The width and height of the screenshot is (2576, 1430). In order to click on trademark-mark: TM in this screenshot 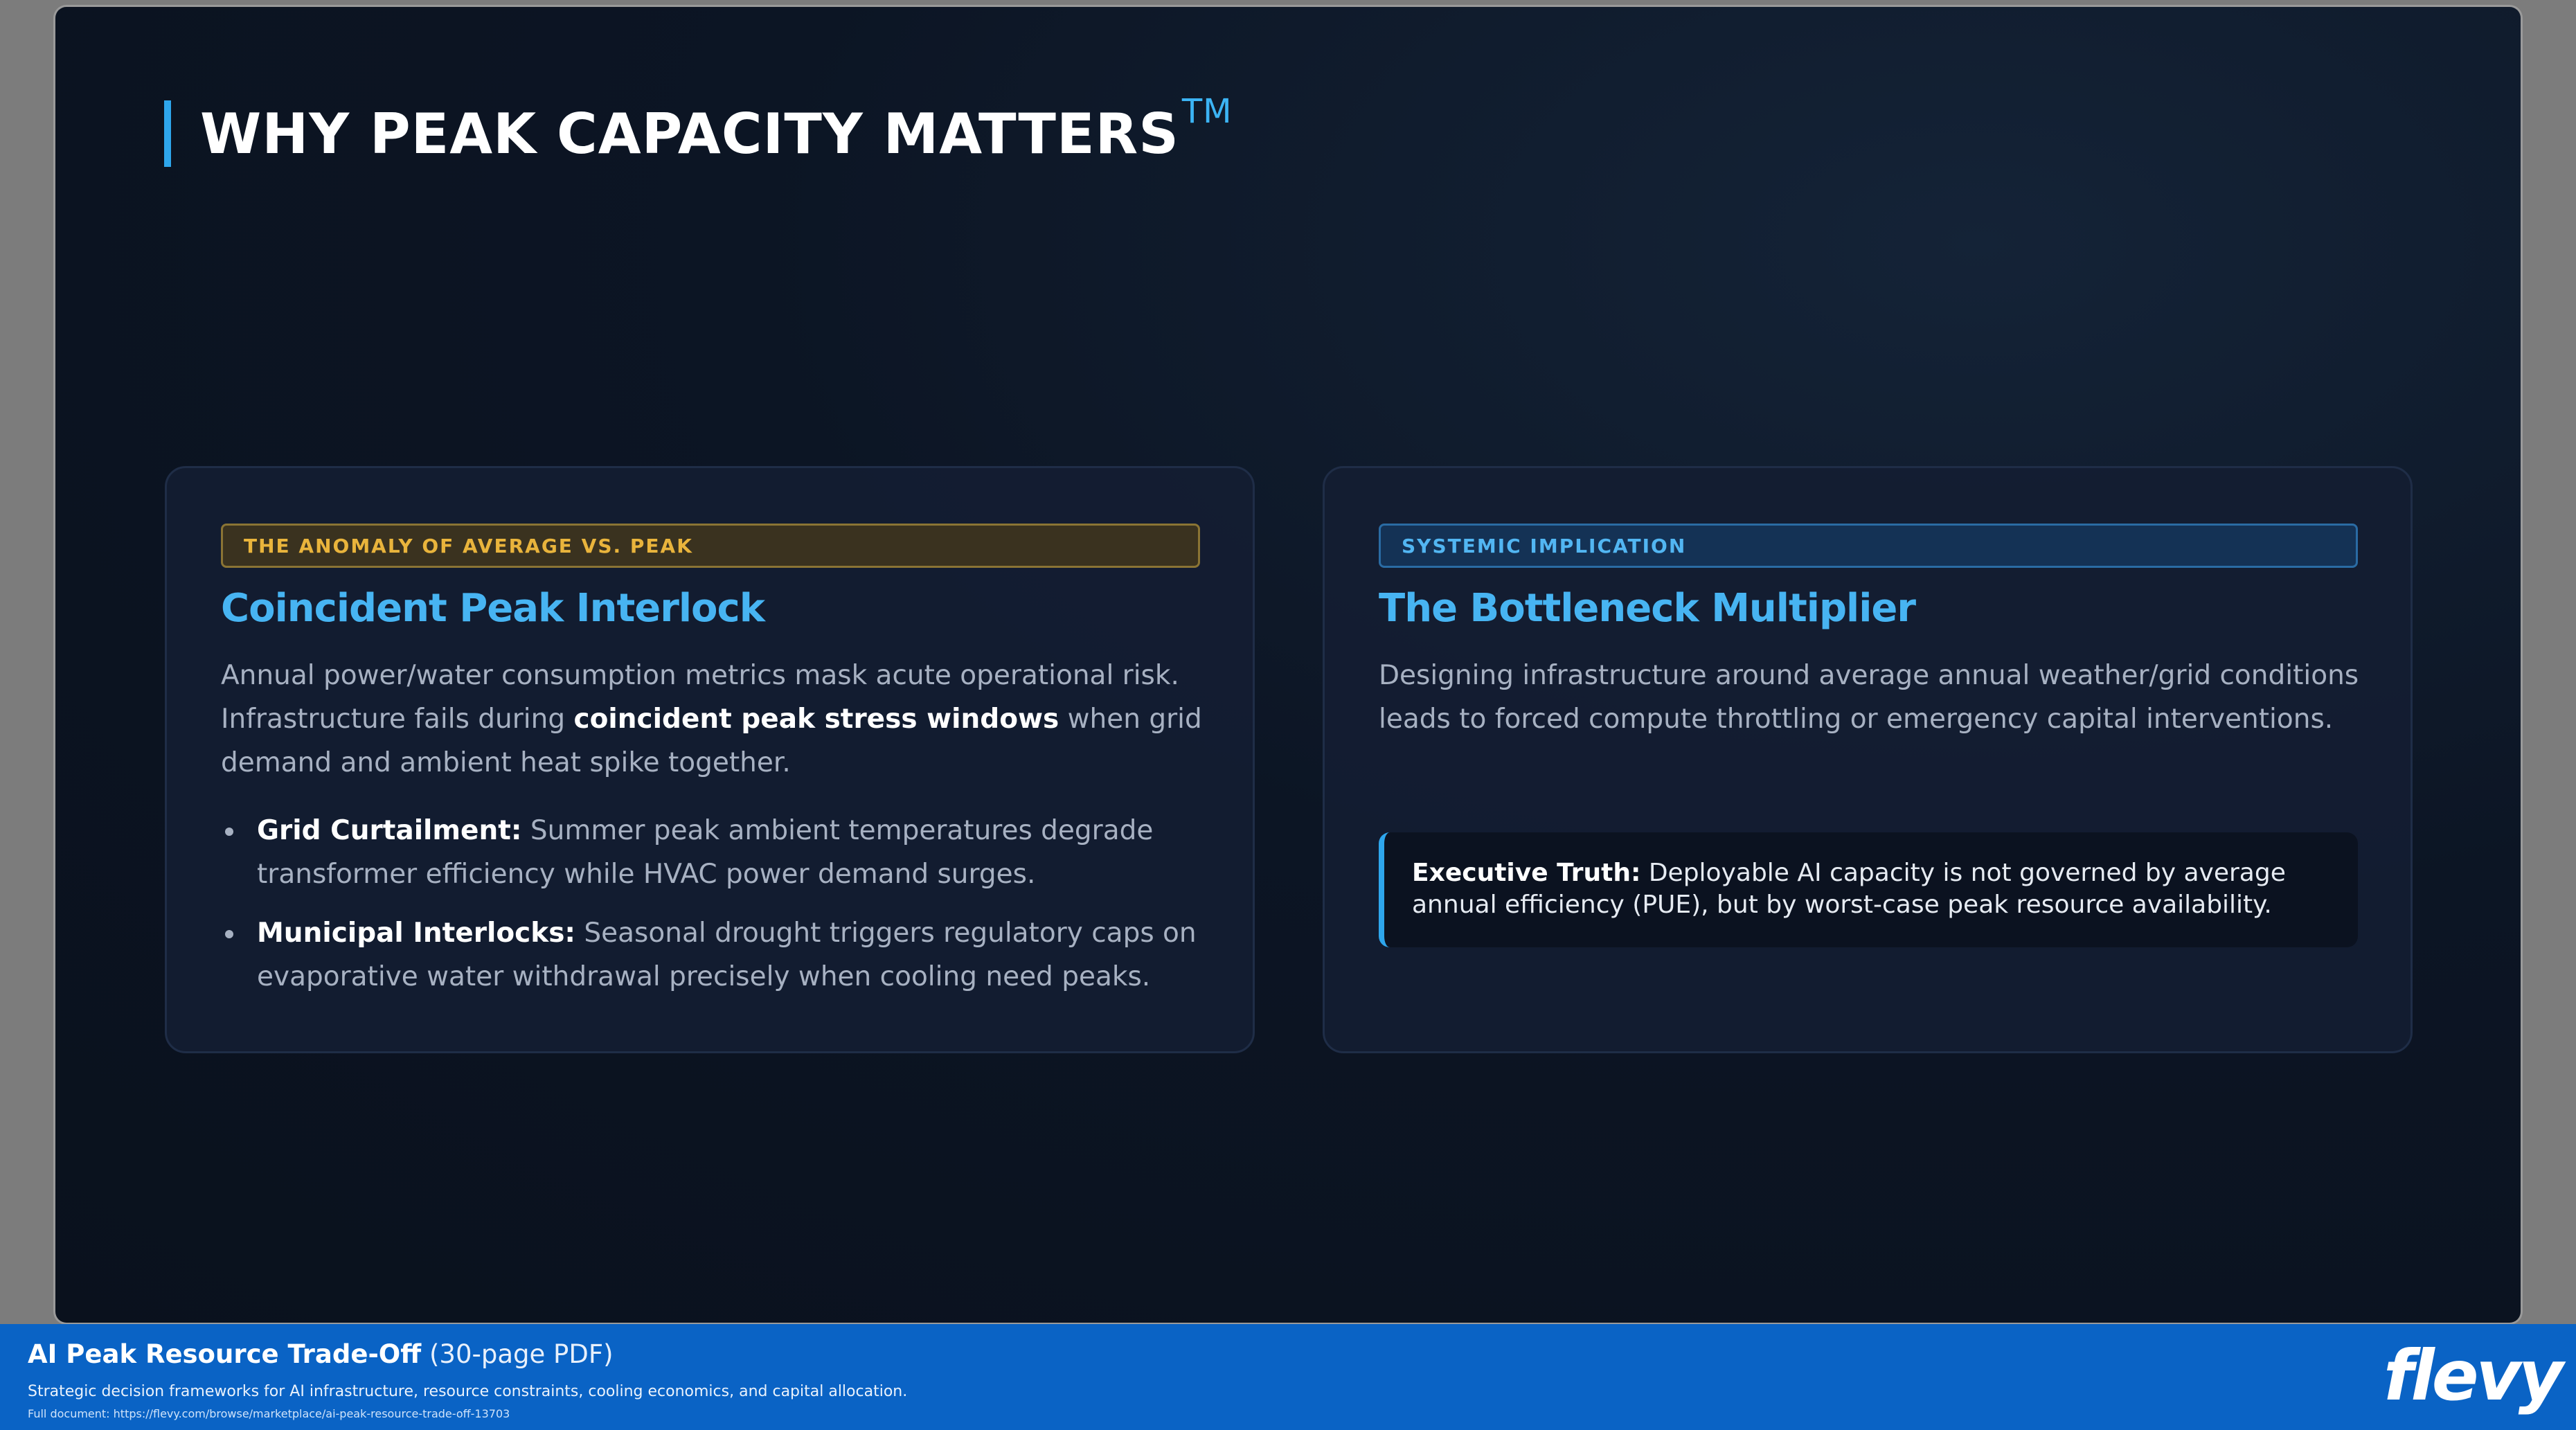, I will do `click(1207, 111)`.